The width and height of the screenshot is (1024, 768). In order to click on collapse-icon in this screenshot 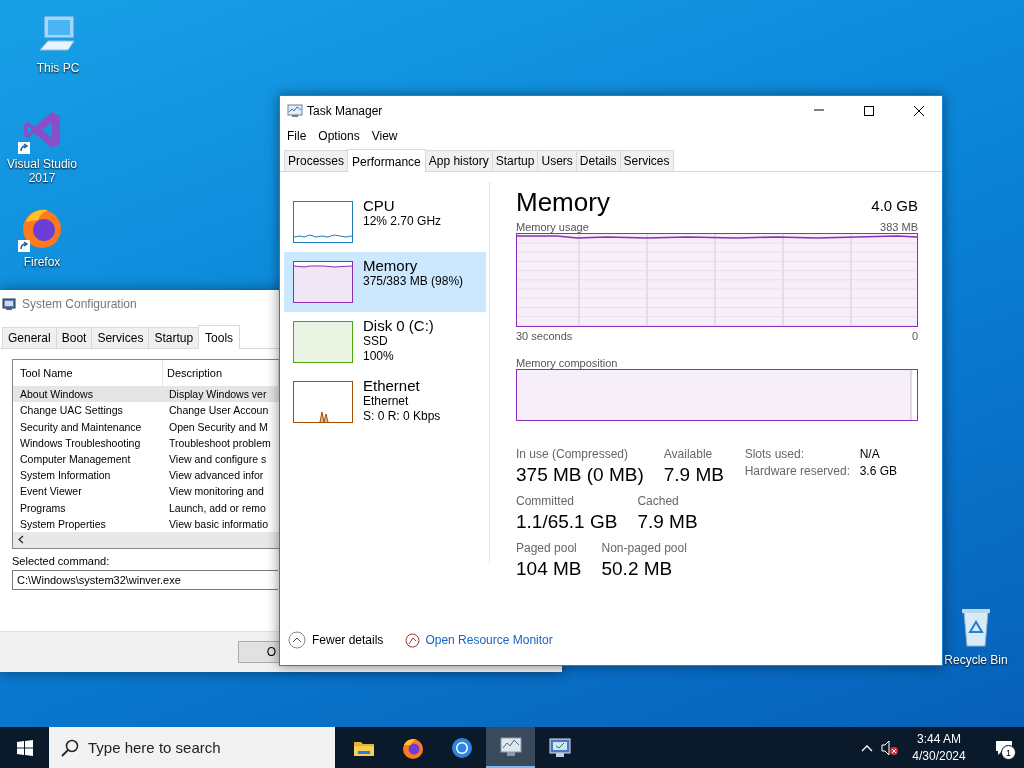, I will do `click(297, 640)`.